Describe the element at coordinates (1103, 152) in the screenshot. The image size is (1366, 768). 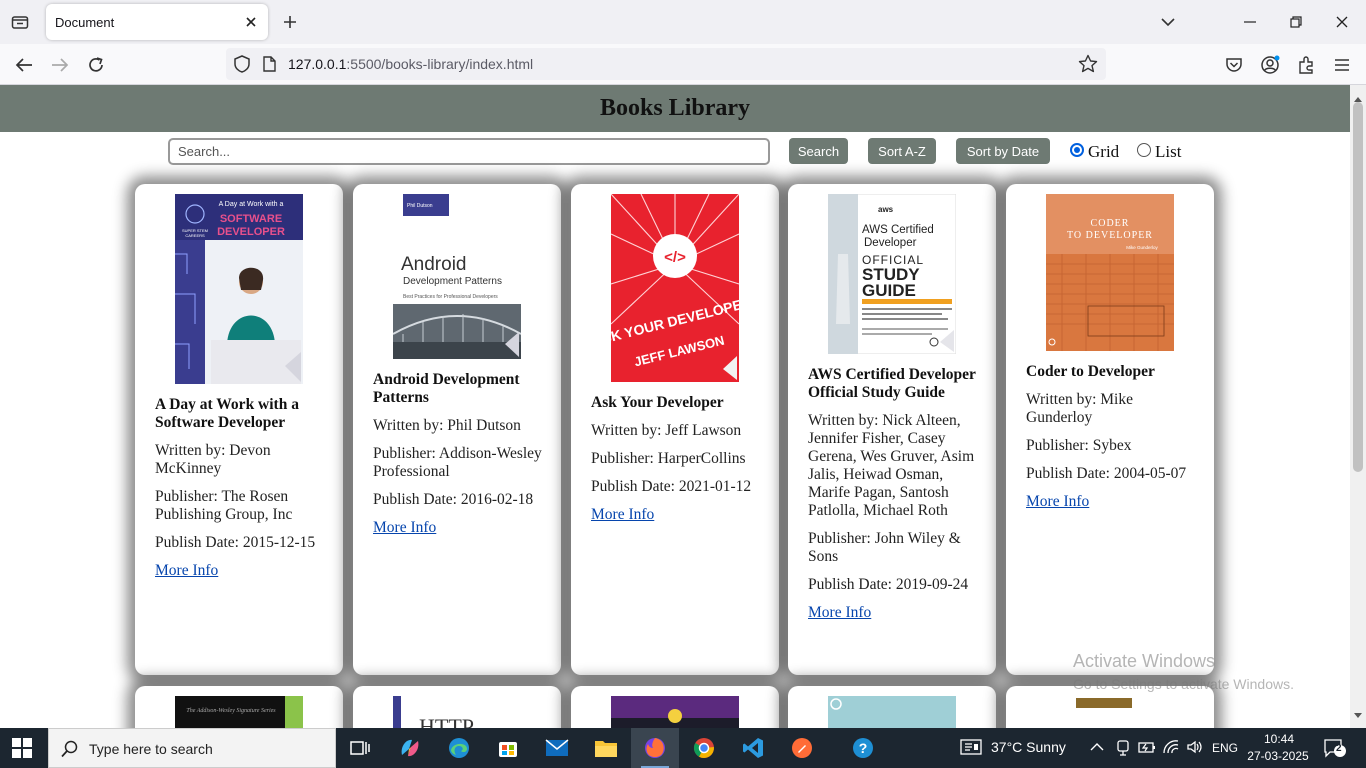
I see `grid-radio-label: Grid` at that location.